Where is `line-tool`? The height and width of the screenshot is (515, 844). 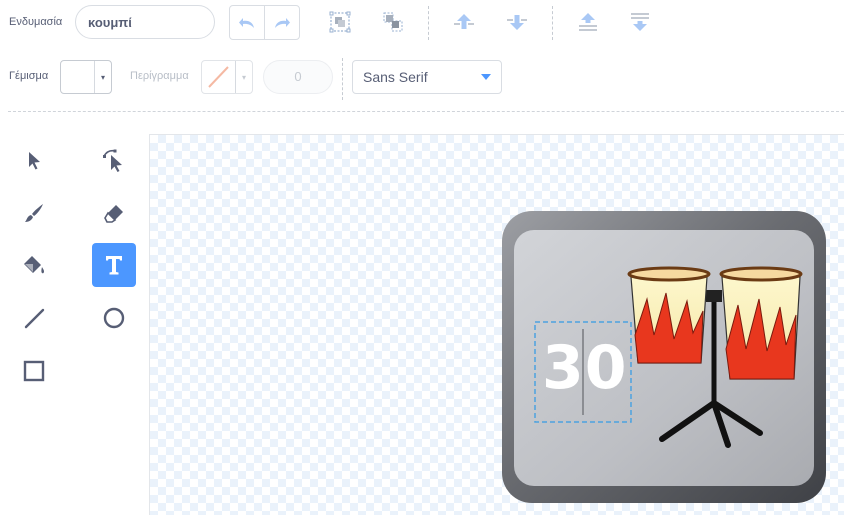
line-tool is located at coordinates (34, 318).